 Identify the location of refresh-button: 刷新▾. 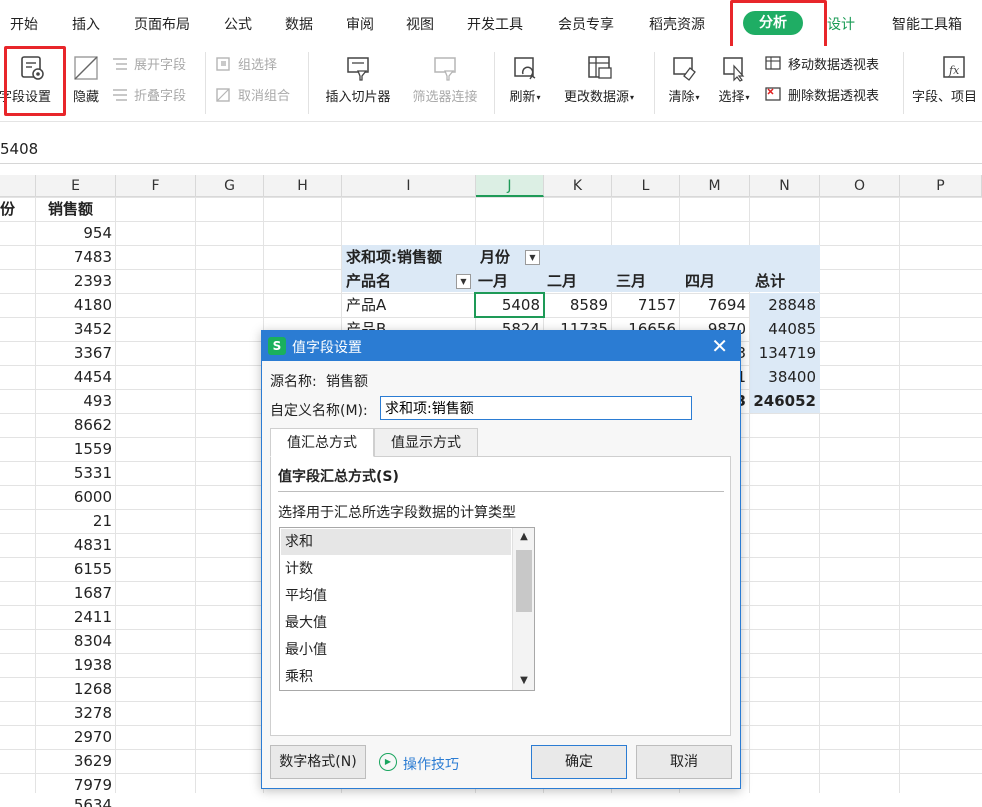
(525, 79).